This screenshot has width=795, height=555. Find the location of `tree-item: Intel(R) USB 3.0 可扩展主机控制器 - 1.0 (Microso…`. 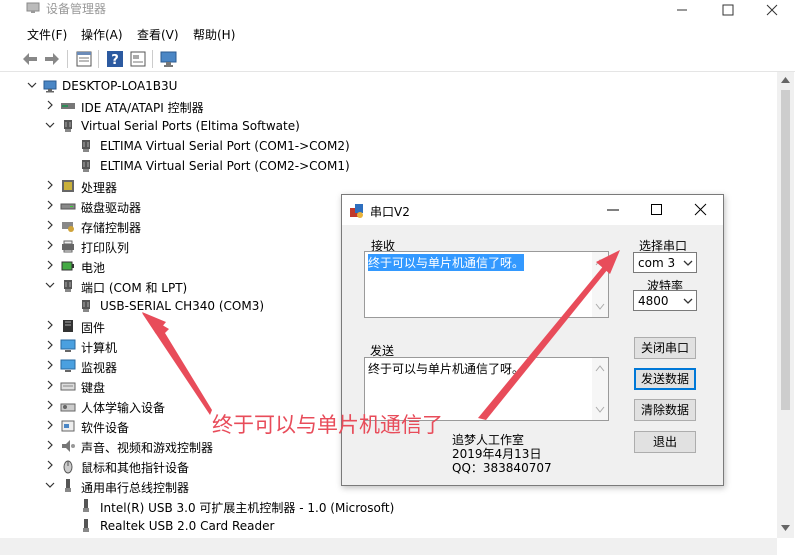

tree-item: Intel(R) USB 3.0 可扩展主机控制器 - 1.0 (Microso… is located at coordinates (390, 506).